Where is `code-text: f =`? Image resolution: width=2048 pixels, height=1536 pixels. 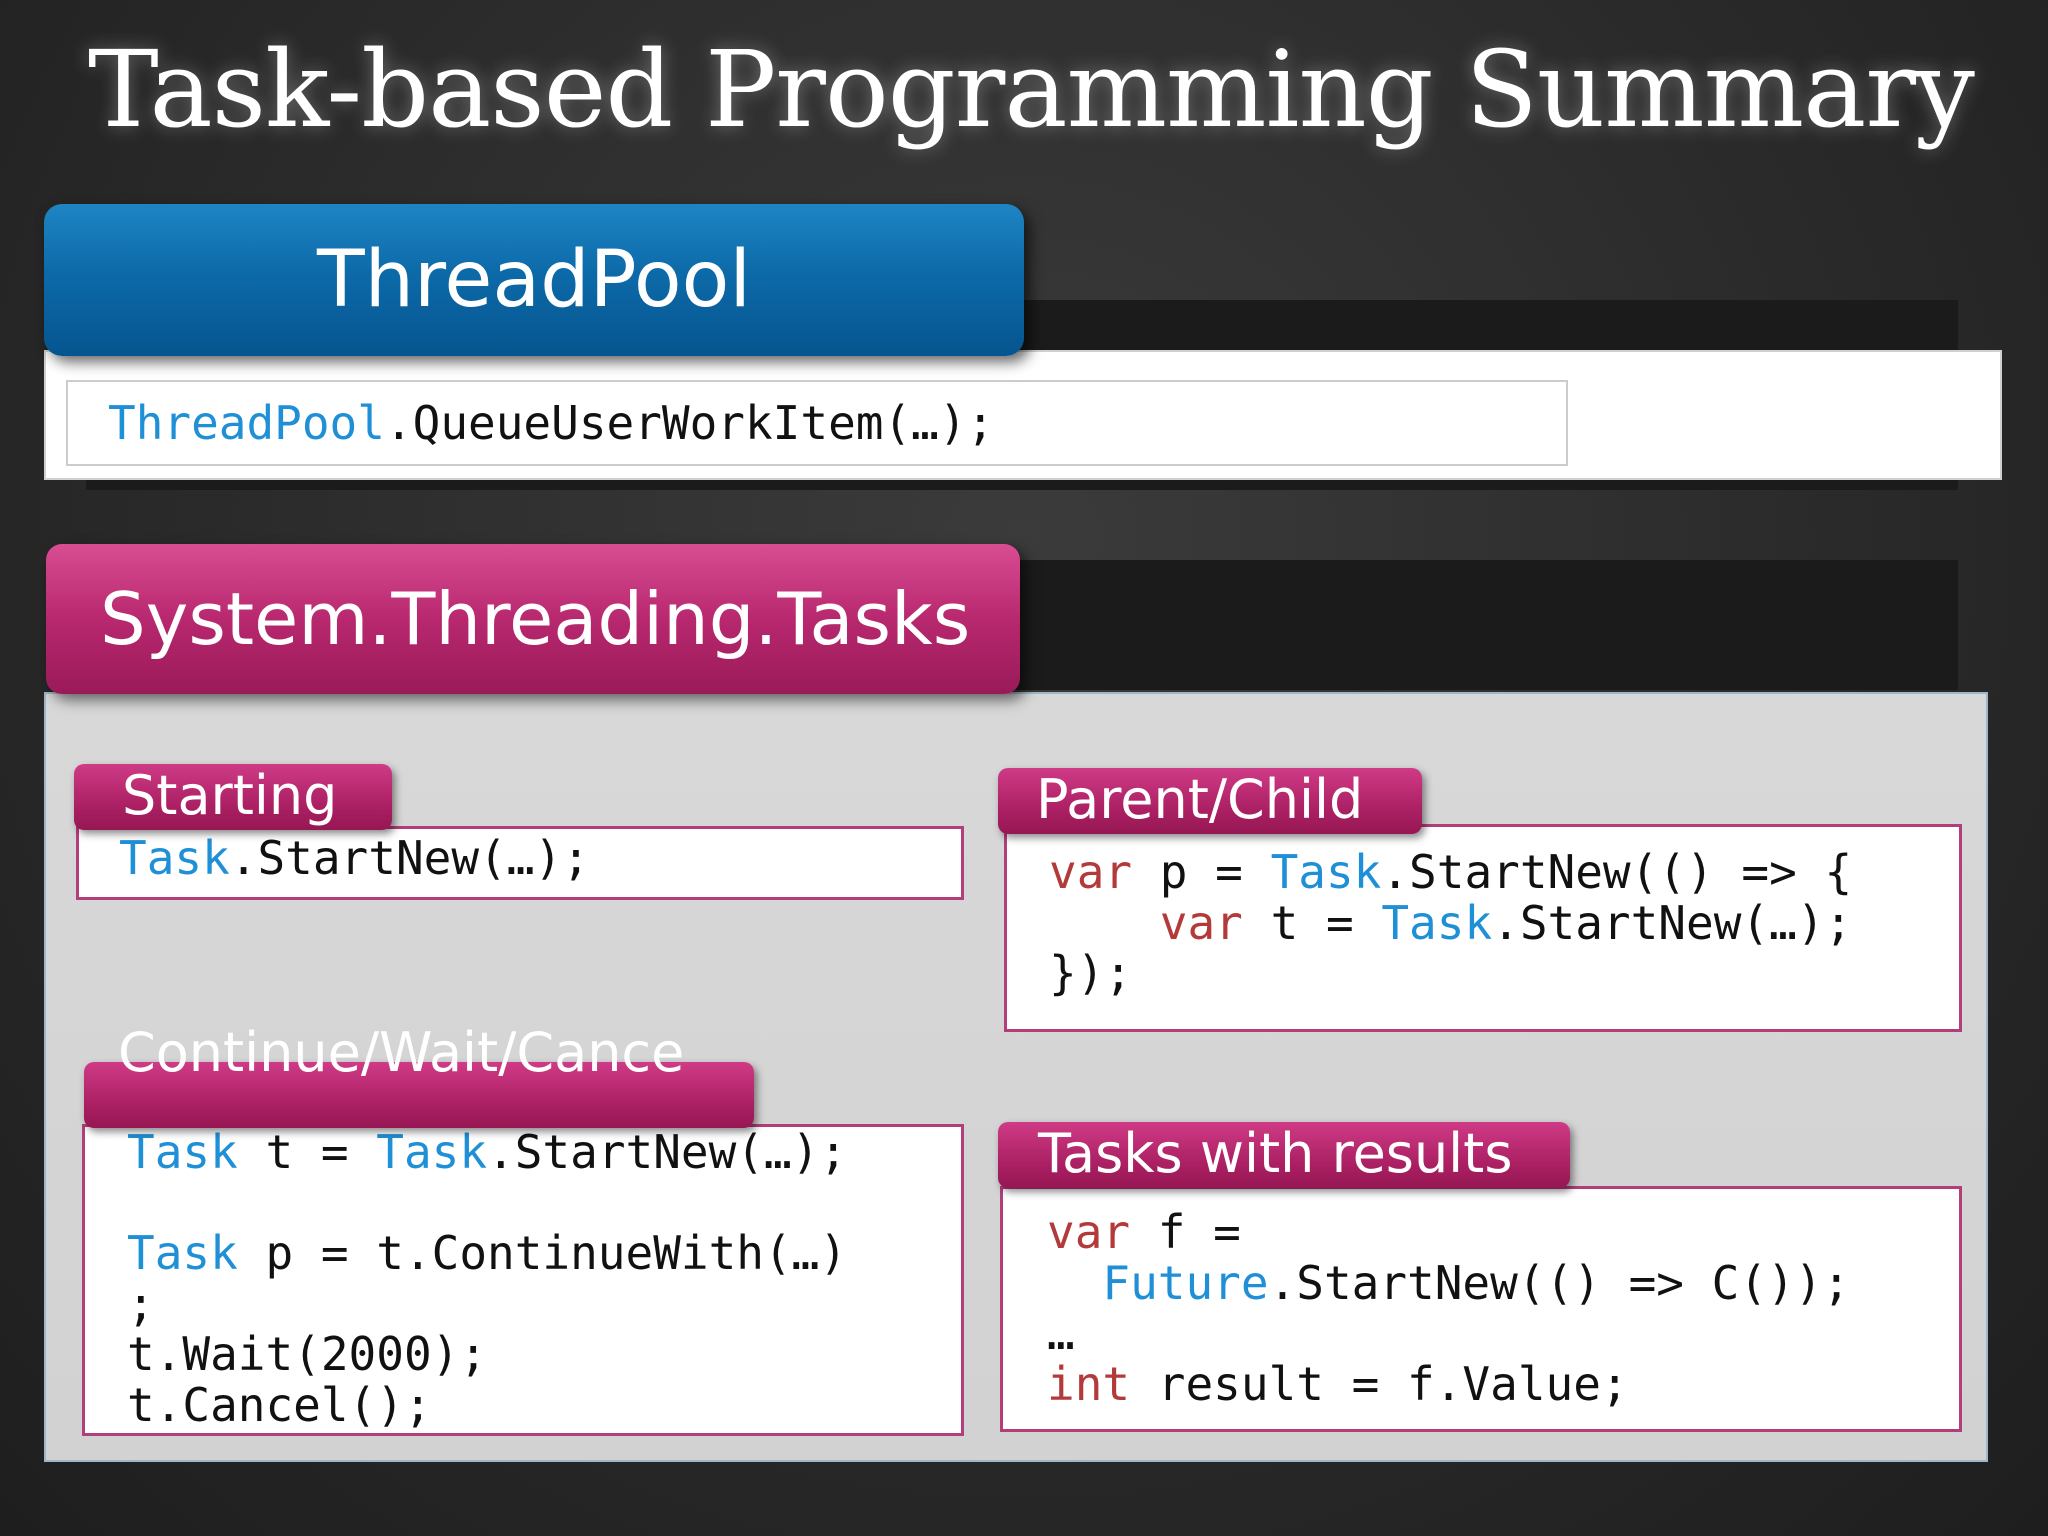 code-text: f = is located at coordinates (1185, 1232).